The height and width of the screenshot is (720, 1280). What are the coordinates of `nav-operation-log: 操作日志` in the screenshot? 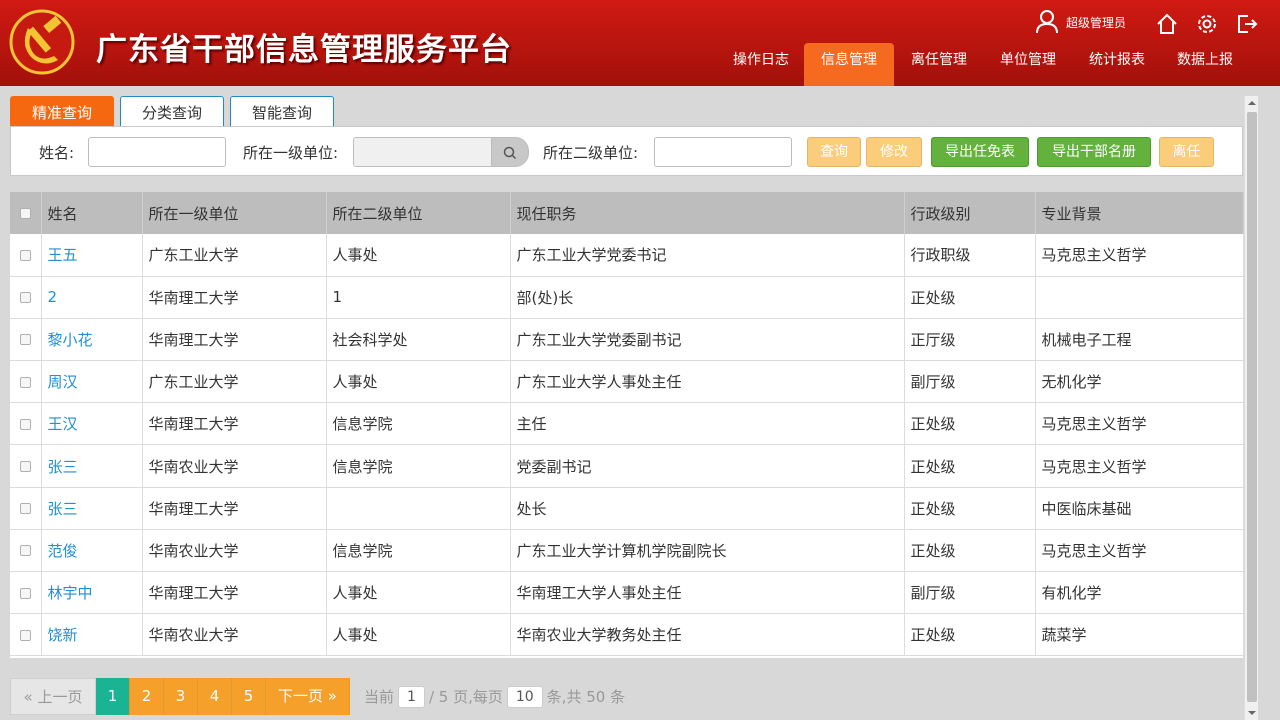 It's located at (761, 64).